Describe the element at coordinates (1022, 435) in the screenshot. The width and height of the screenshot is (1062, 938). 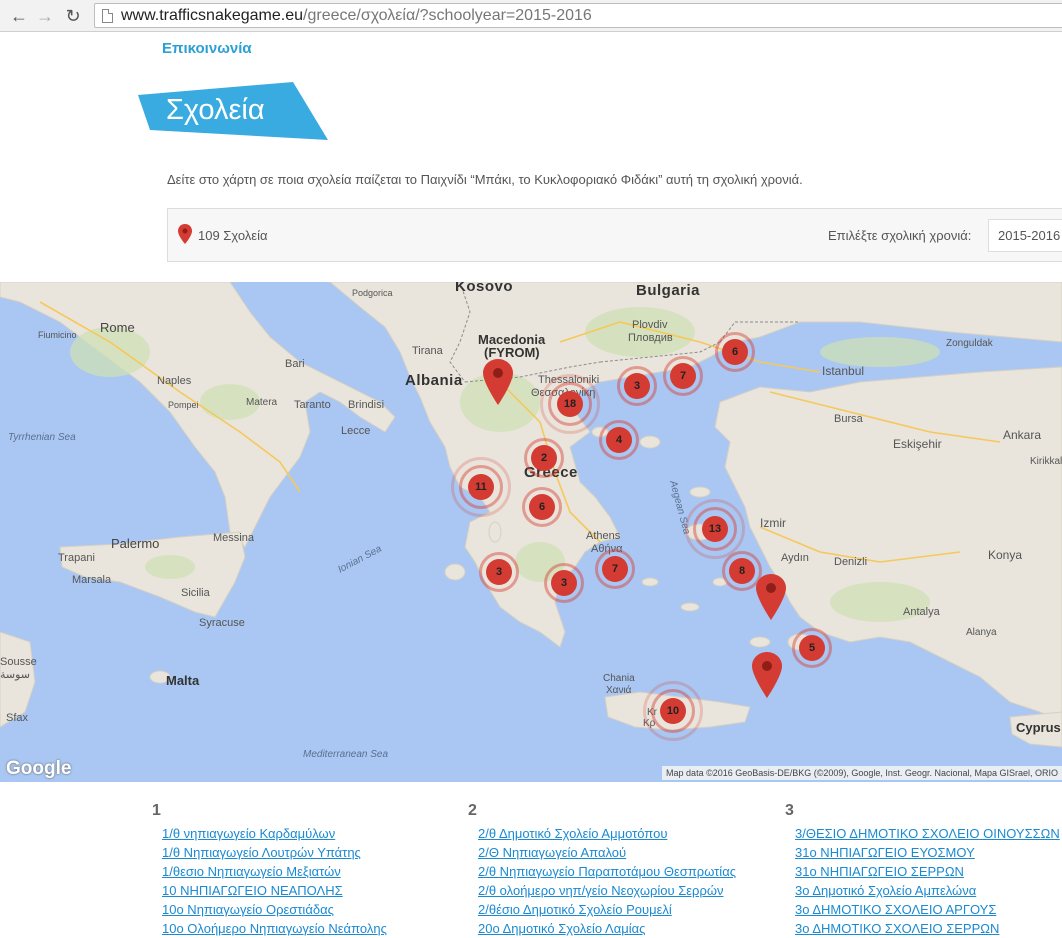
I see `map-label: Ankara` at that location.